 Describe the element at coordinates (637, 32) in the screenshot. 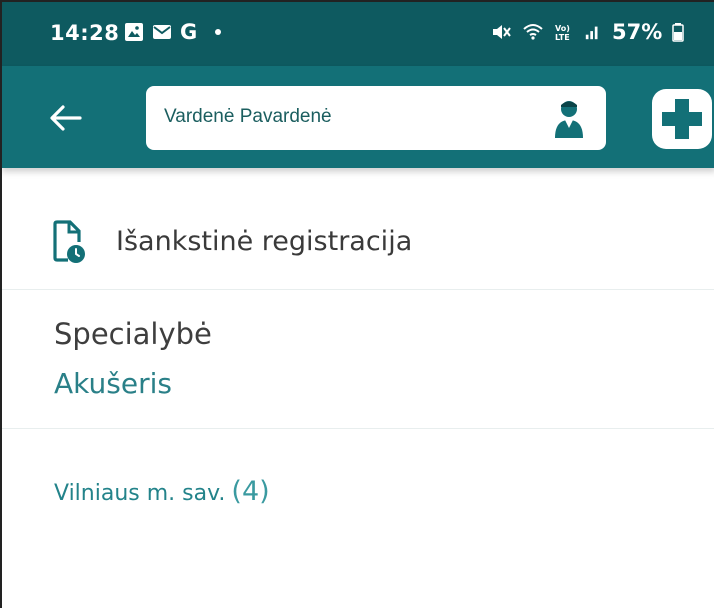

I see `battery-percent: 57%` at that location.